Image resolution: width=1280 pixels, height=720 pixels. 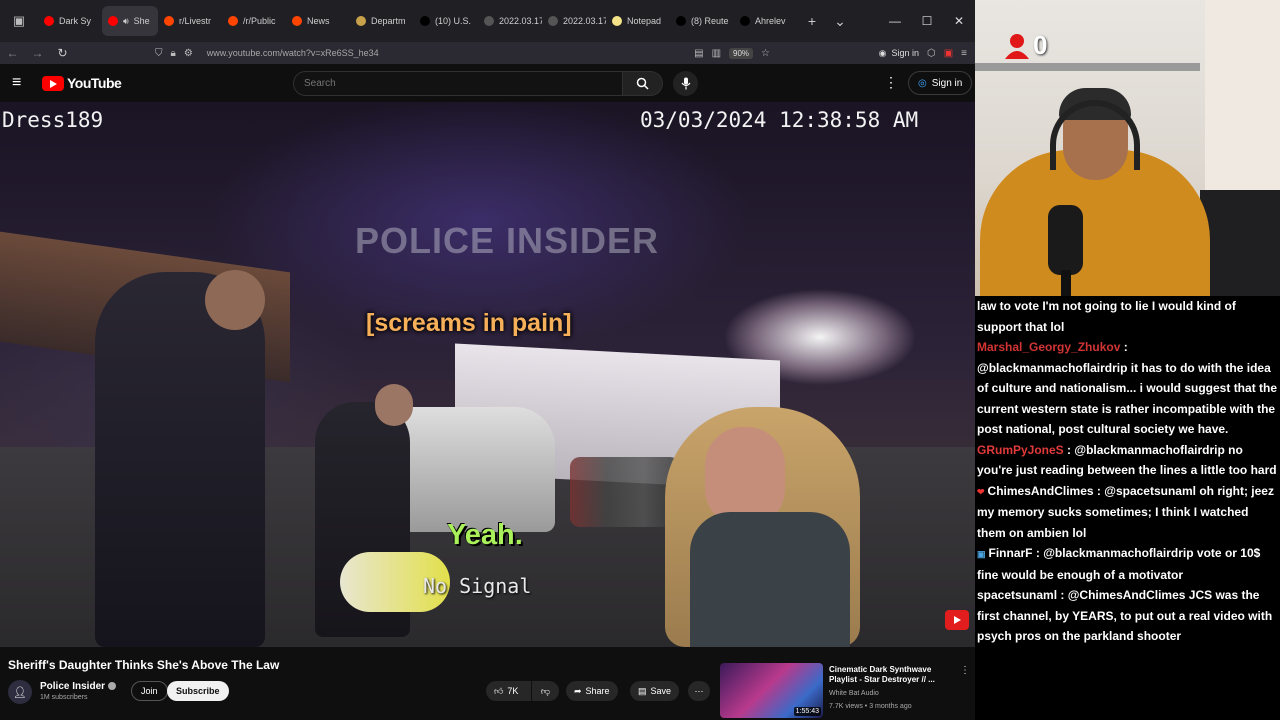 What do you see at coordinates (638, 21) in the screenshot?
I see `browser-tab: Notepad` at bounding box center [638, 21].